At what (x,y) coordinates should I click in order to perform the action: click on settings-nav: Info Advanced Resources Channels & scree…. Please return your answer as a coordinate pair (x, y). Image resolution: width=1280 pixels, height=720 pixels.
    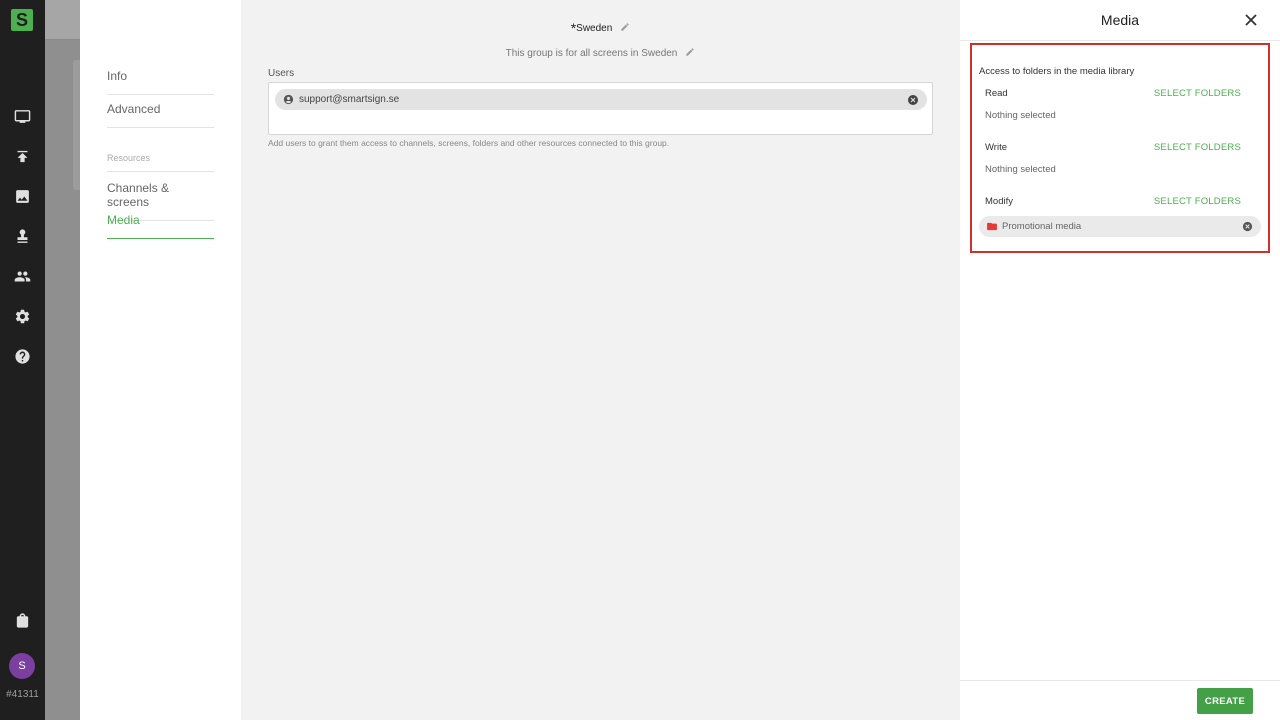
    Looking at the image, I should click on (160, 360).